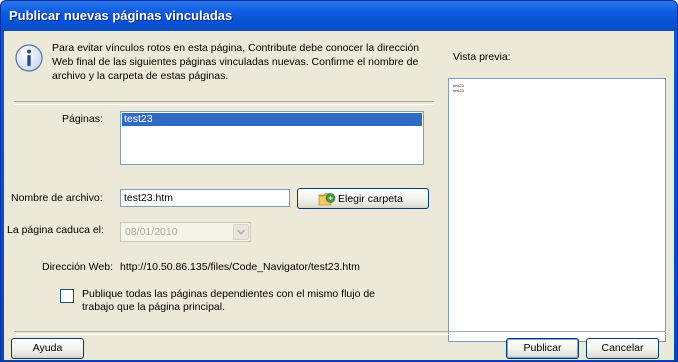 The height and width of the screenshot is (362, 678). I want to click on folder-icon, so click(327, 199).